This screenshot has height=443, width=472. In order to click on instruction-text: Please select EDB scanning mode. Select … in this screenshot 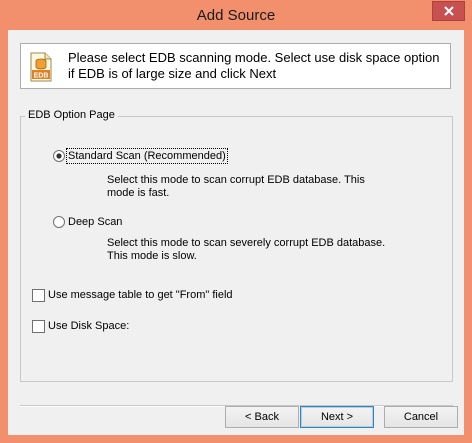, I will do `click(254, 65)`.